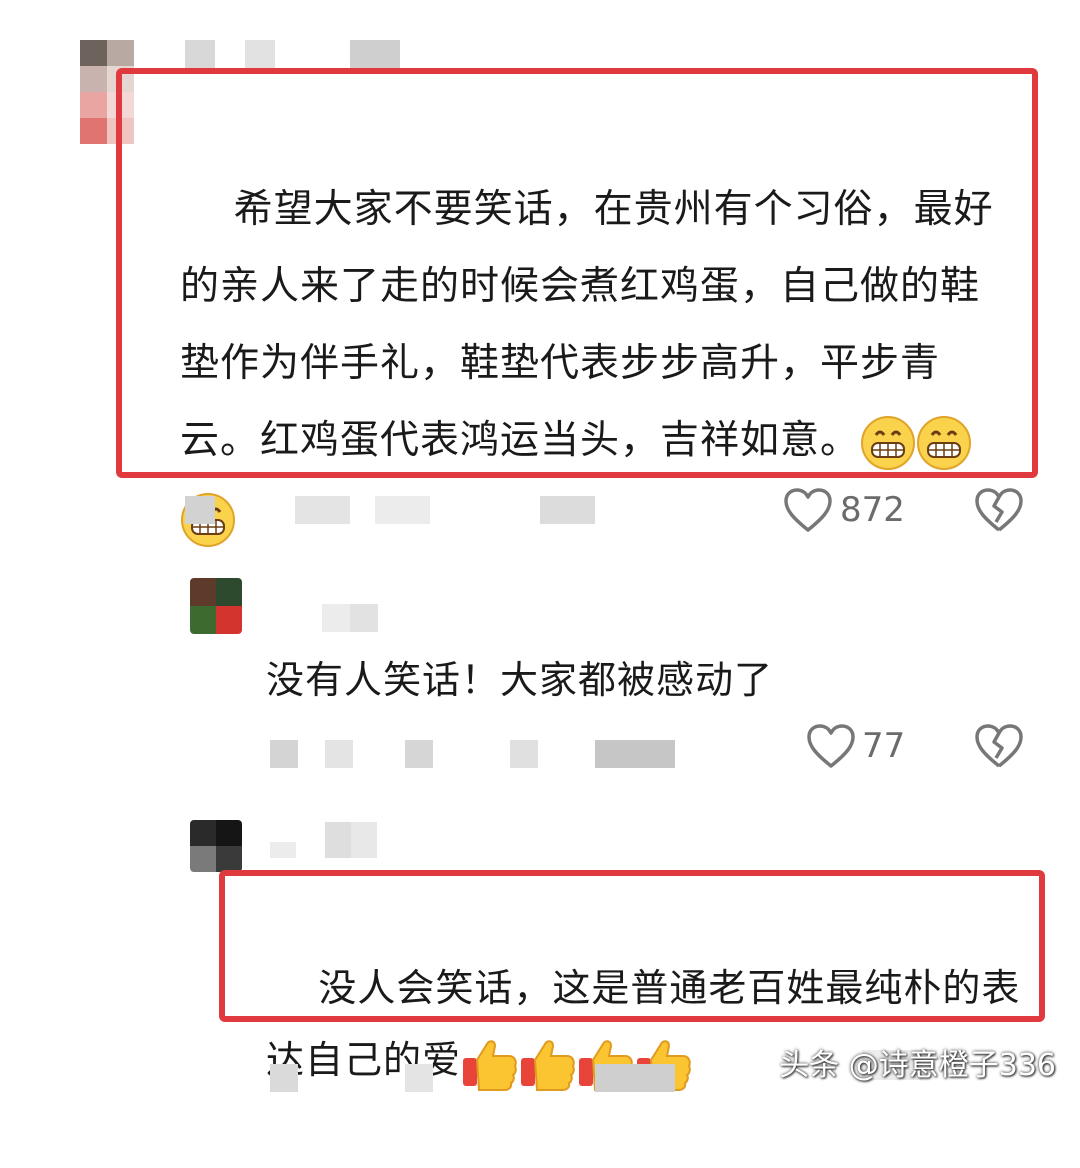 This screenshot has width=1080, height=1168. Describe the element at coordinates (917, 1065) in the screenshot. I see `watermark: 头条 @诗意橙子336` at that location.